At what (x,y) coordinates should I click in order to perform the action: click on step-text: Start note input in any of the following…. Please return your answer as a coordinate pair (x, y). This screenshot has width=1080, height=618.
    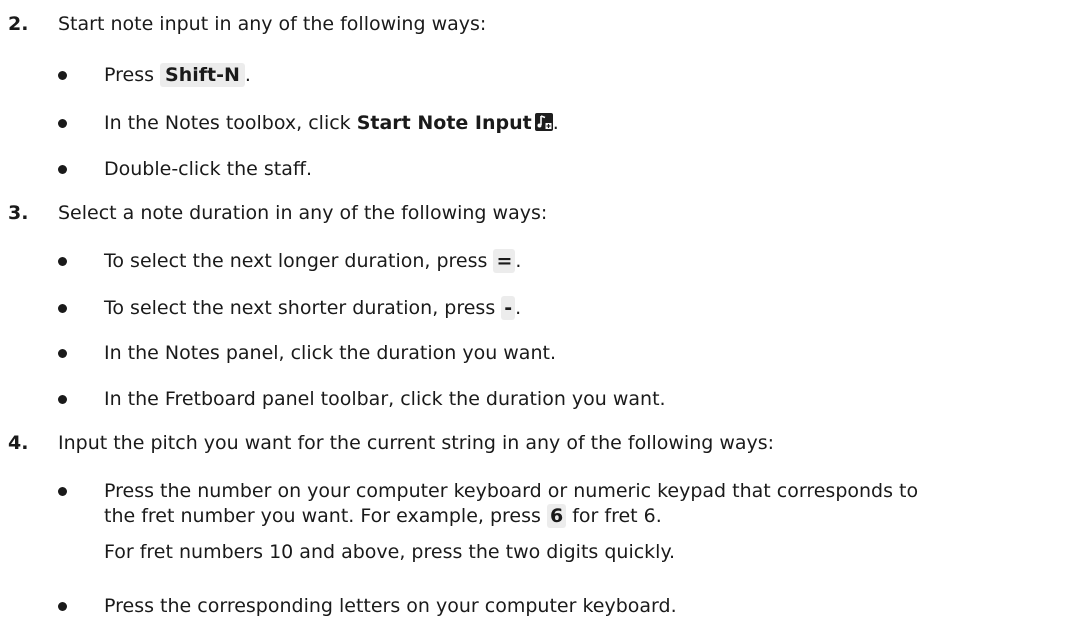
    Looking at the image, I should click on (272, 24).